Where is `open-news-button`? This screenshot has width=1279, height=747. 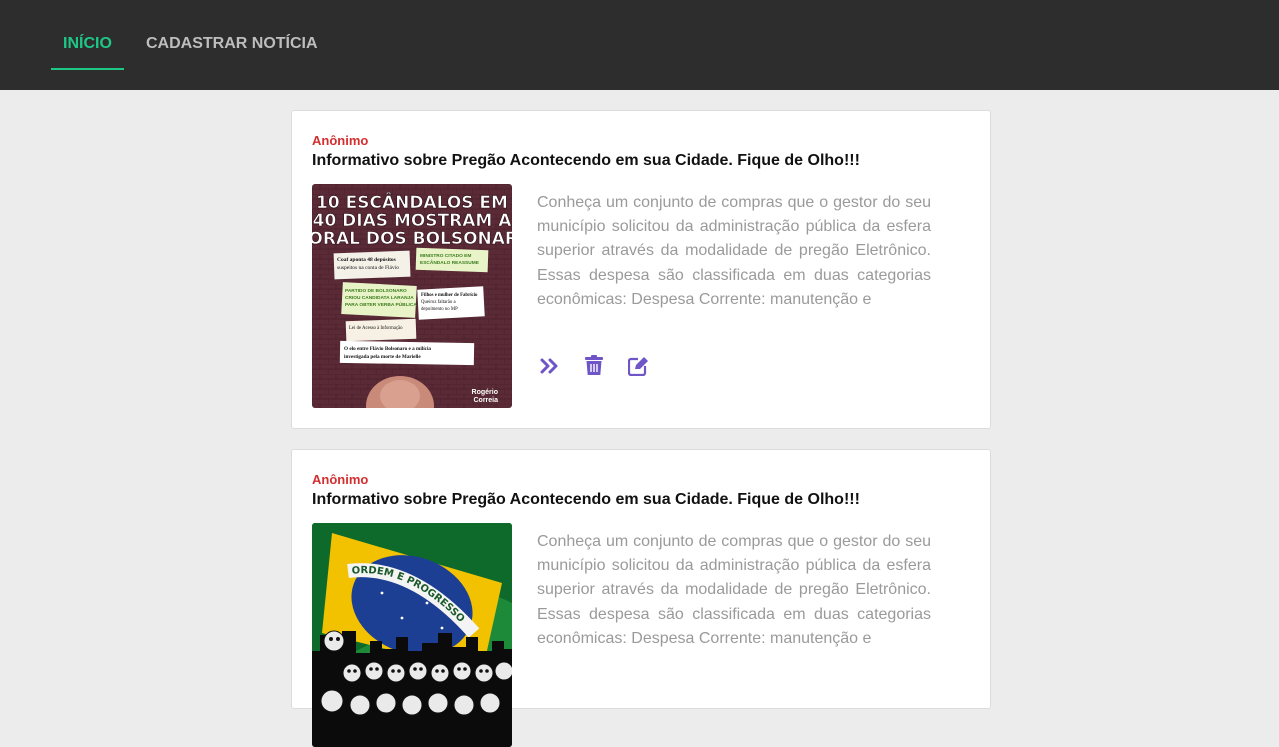 open-news-button is located at coordinates (548, 365).